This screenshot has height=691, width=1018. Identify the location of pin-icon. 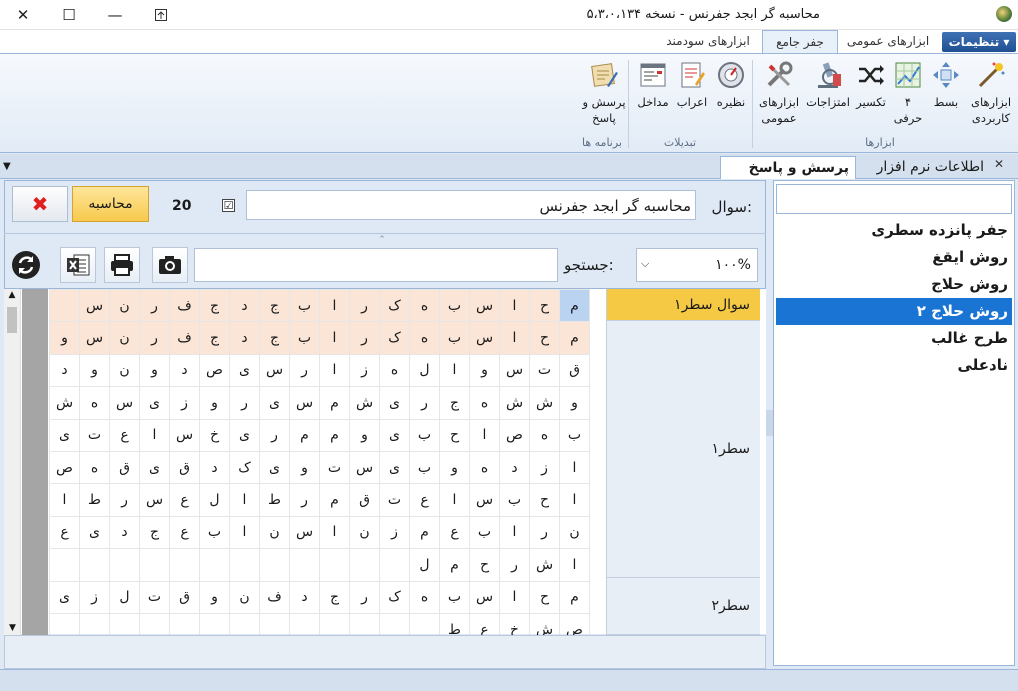
(161, 15).